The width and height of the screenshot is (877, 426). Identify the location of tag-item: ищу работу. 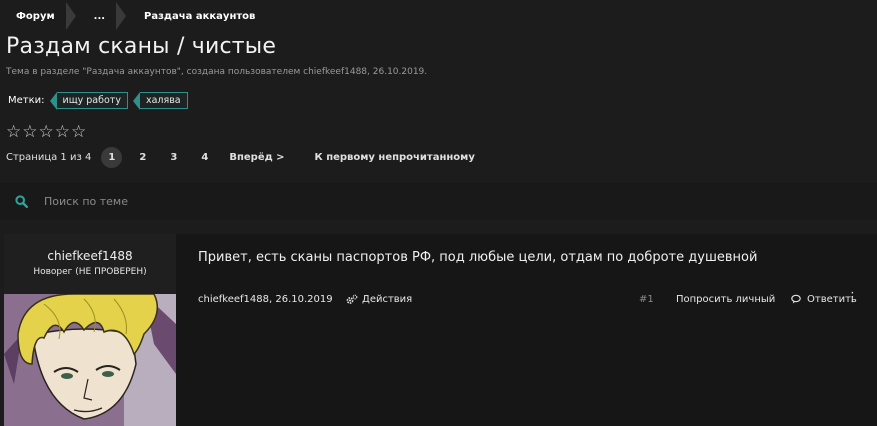
(88, 101).